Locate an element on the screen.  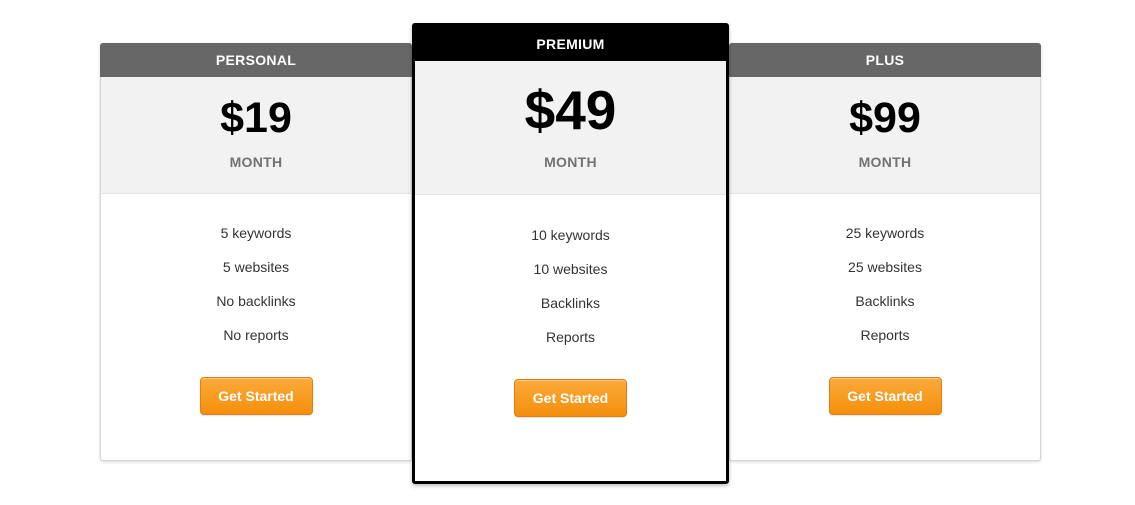
price-box: $19 MONTH is located at coordinates (256, 135).